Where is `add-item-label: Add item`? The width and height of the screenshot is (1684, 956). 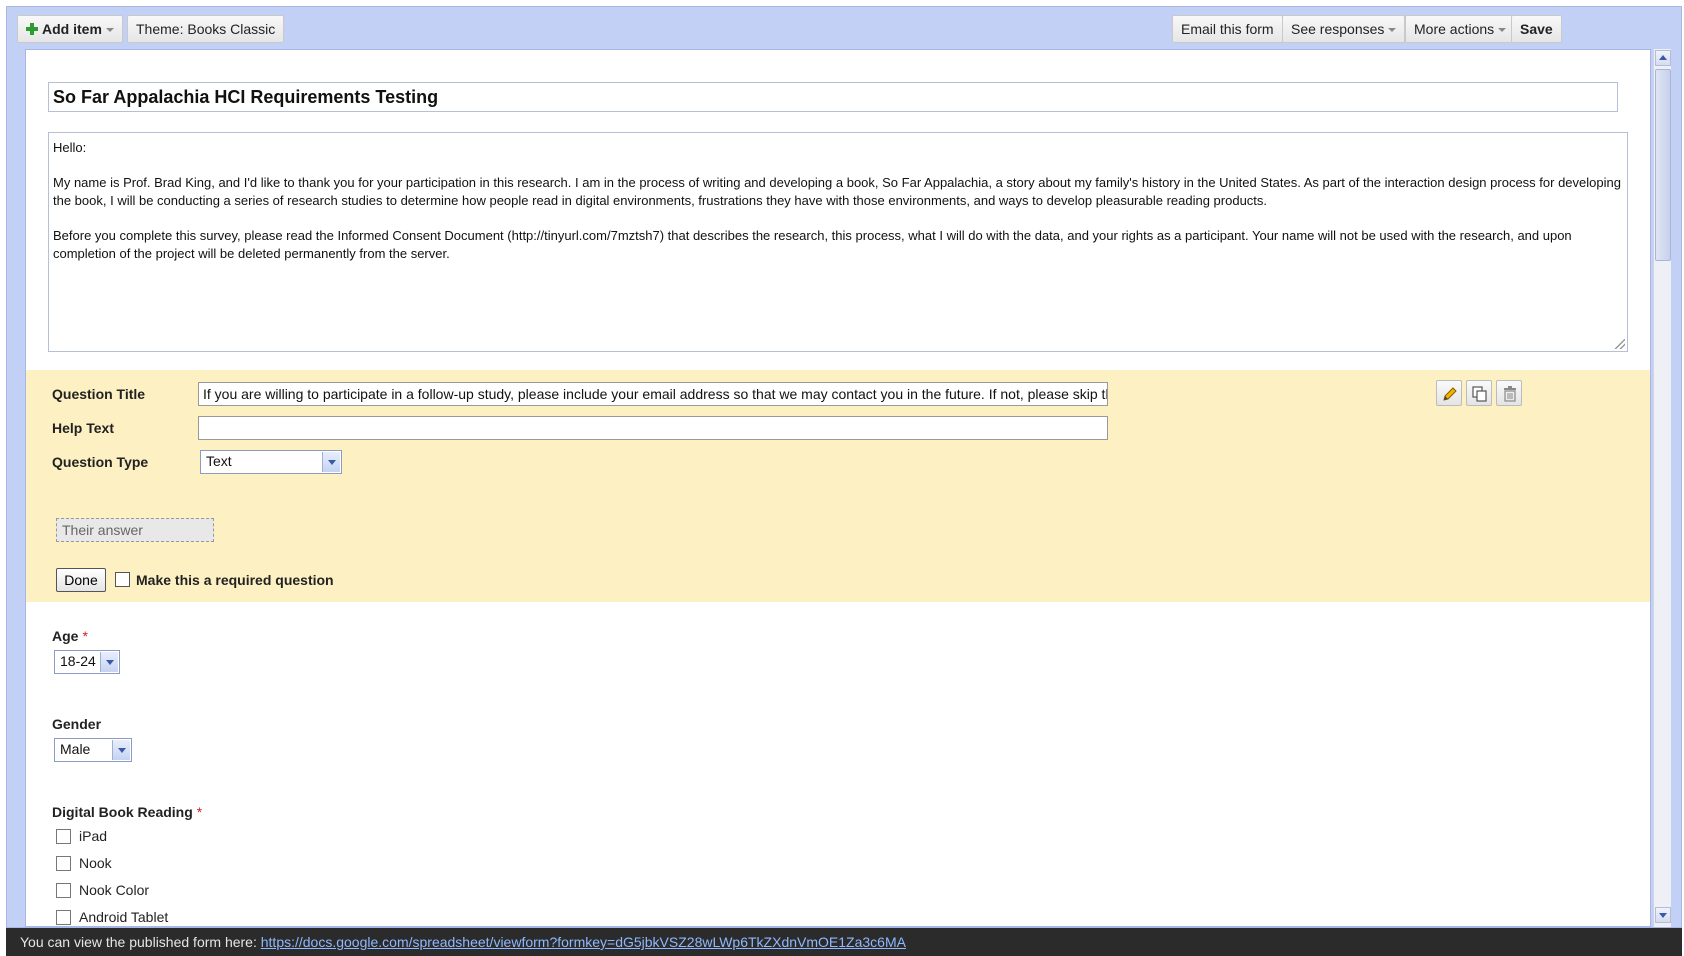
add-item-label: Add item is located at coordinates (72, 29).